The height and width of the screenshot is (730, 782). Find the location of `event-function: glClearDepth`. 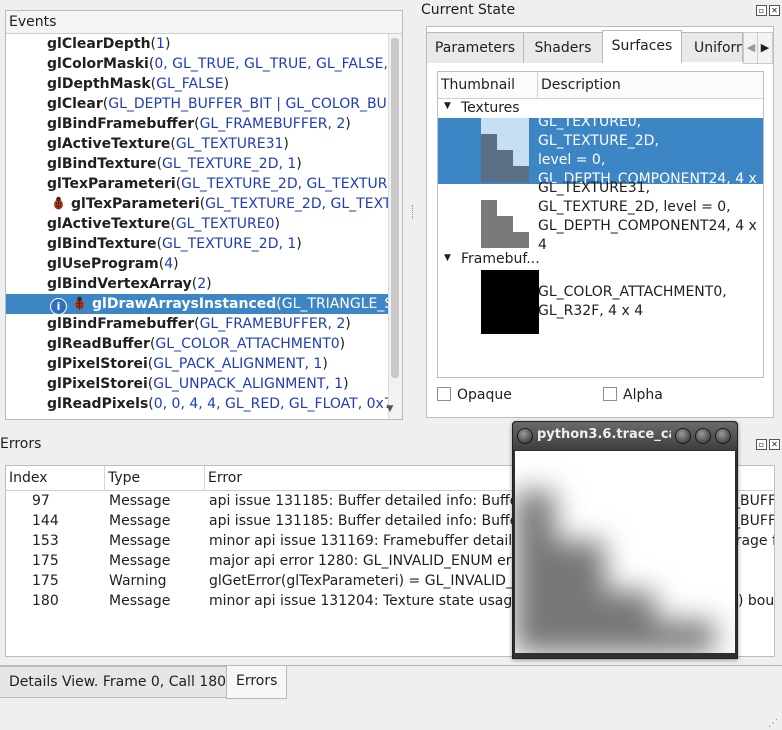

event-function: glClearDepth is located at coordinates (99, 44).